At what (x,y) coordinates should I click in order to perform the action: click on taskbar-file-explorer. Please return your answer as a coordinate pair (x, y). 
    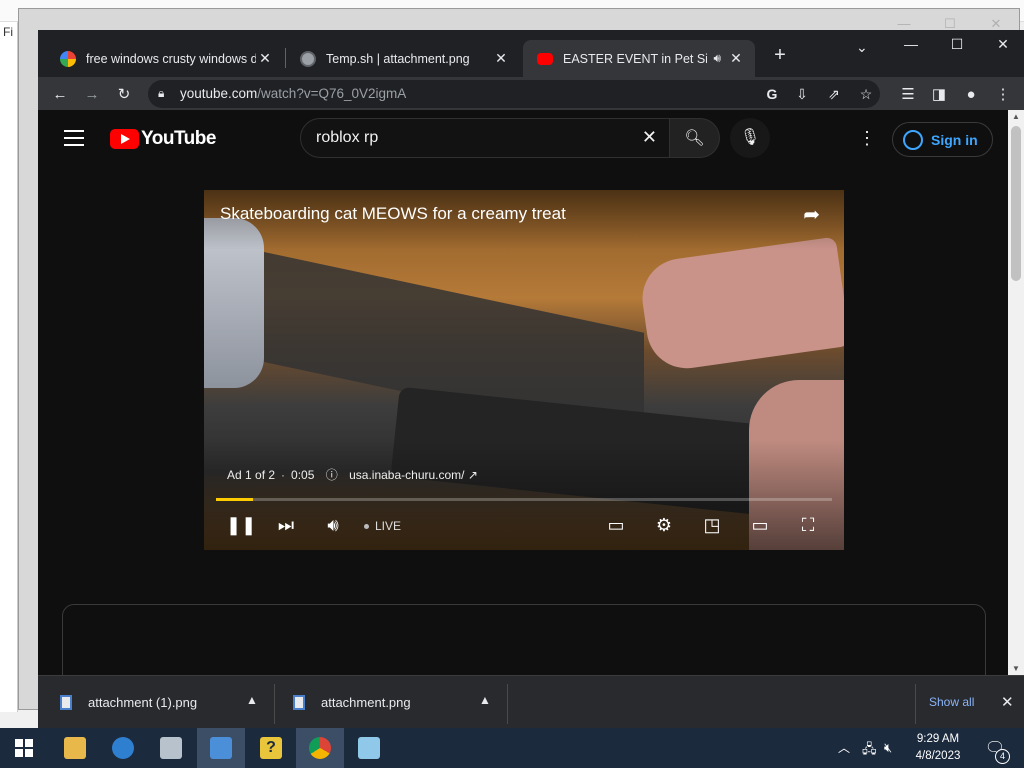
    Looking at the image, I should click on (75, 748).